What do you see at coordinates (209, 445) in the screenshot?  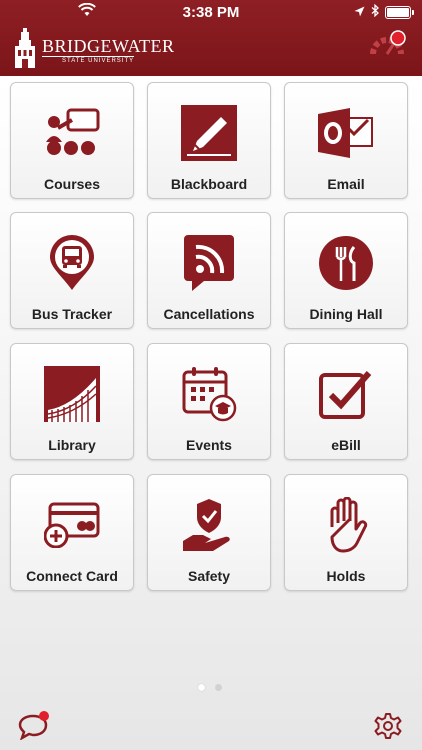 I see `tile-label: Events` at bounding box center [209, 445].